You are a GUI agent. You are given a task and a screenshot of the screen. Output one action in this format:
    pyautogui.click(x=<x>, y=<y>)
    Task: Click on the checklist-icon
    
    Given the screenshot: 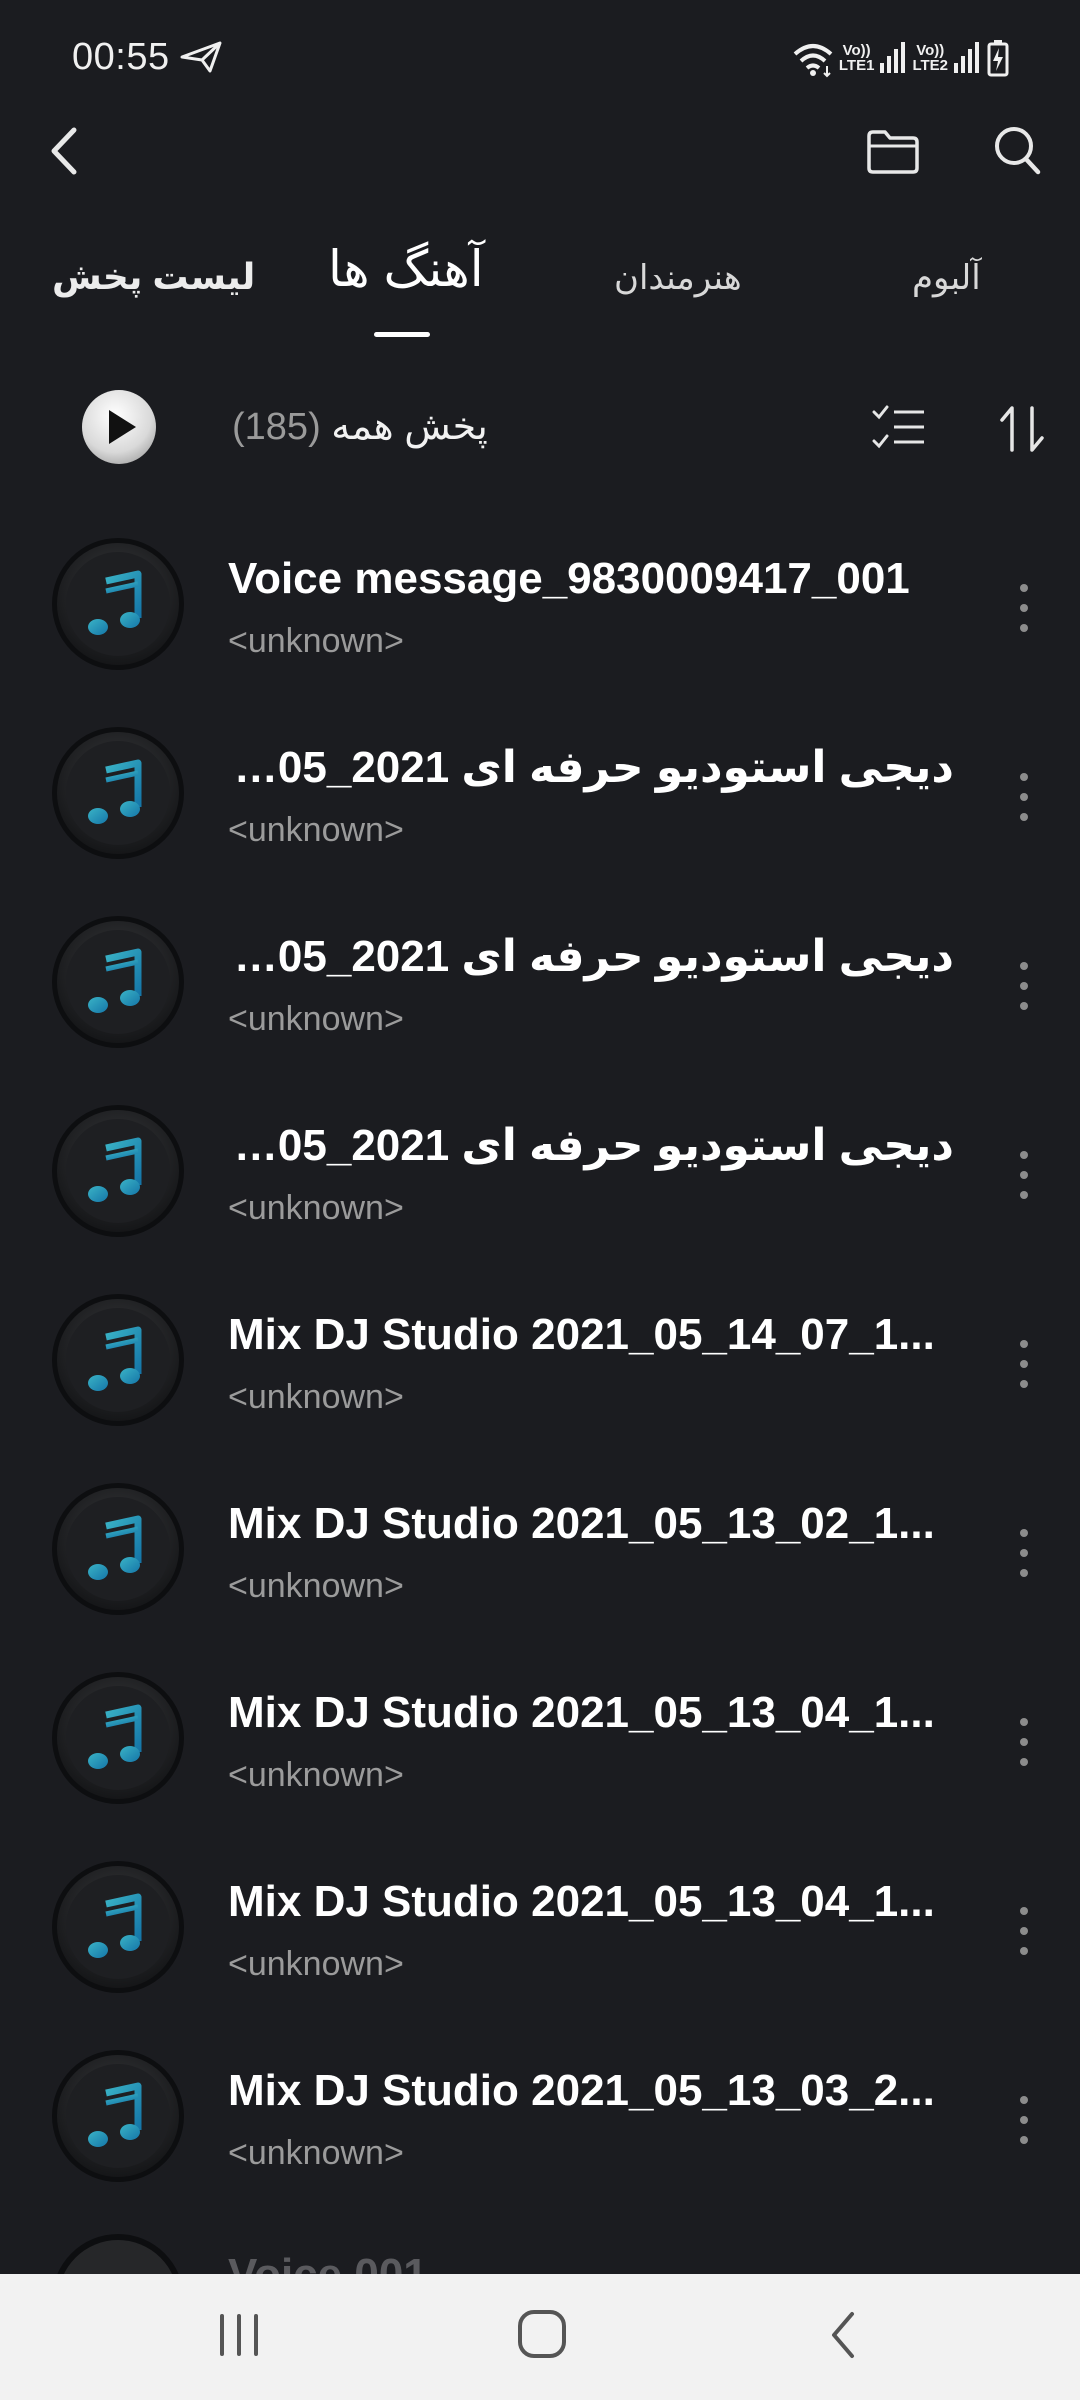 What is the action you would take?
    pyautogui.click(x=899, y=427)
    